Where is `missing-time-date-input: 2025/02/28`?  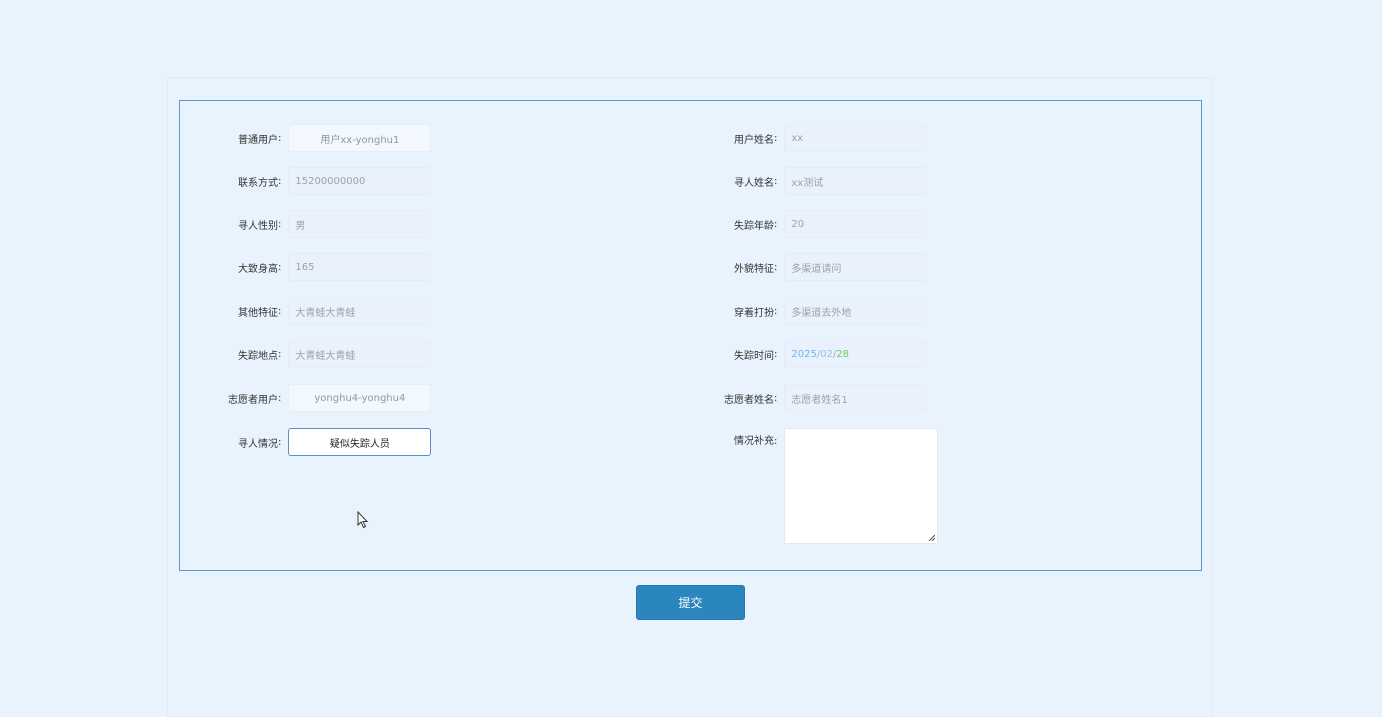 missing-time-date-input: 2025/02/28 is located at coordinates (856, 354).